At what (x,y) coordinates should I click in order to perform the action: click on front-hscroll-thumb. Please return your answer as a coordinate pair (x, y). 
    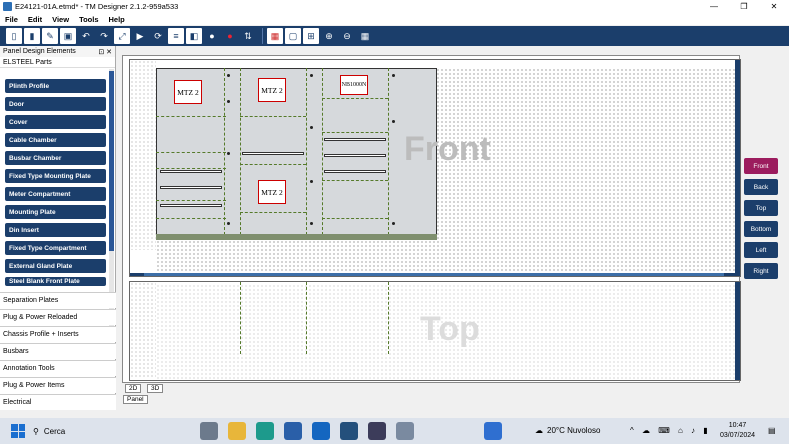
    Looking at the image, I should click on (434, 274).